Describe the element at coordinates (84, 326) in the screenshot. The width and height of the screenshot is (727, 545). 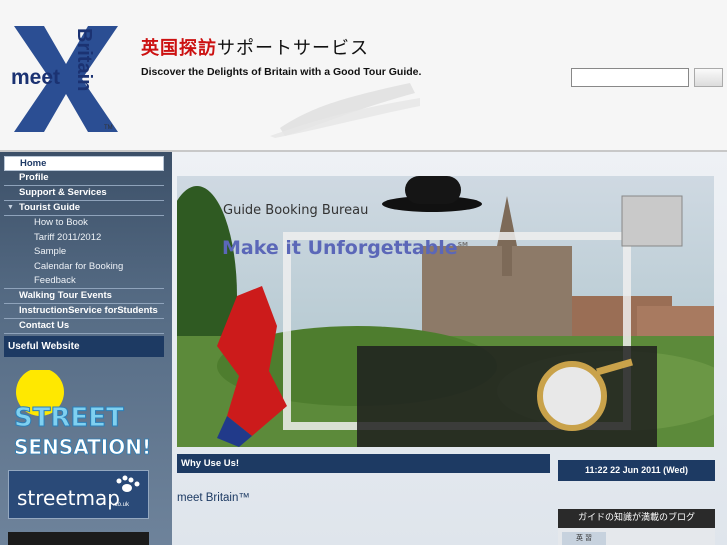
I see `nav-item-contact-us: Contact Us` at that location.